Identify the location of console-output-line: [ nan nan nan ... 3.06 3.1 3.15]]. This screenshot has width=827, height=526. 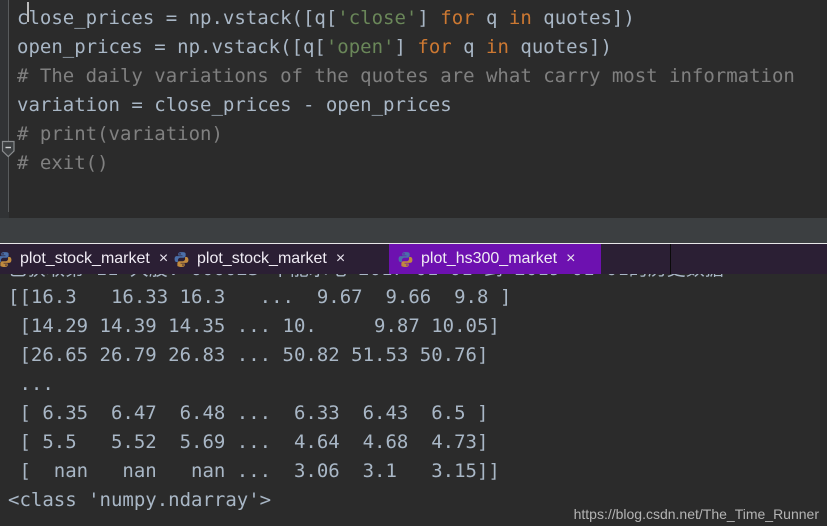
(254, 471).